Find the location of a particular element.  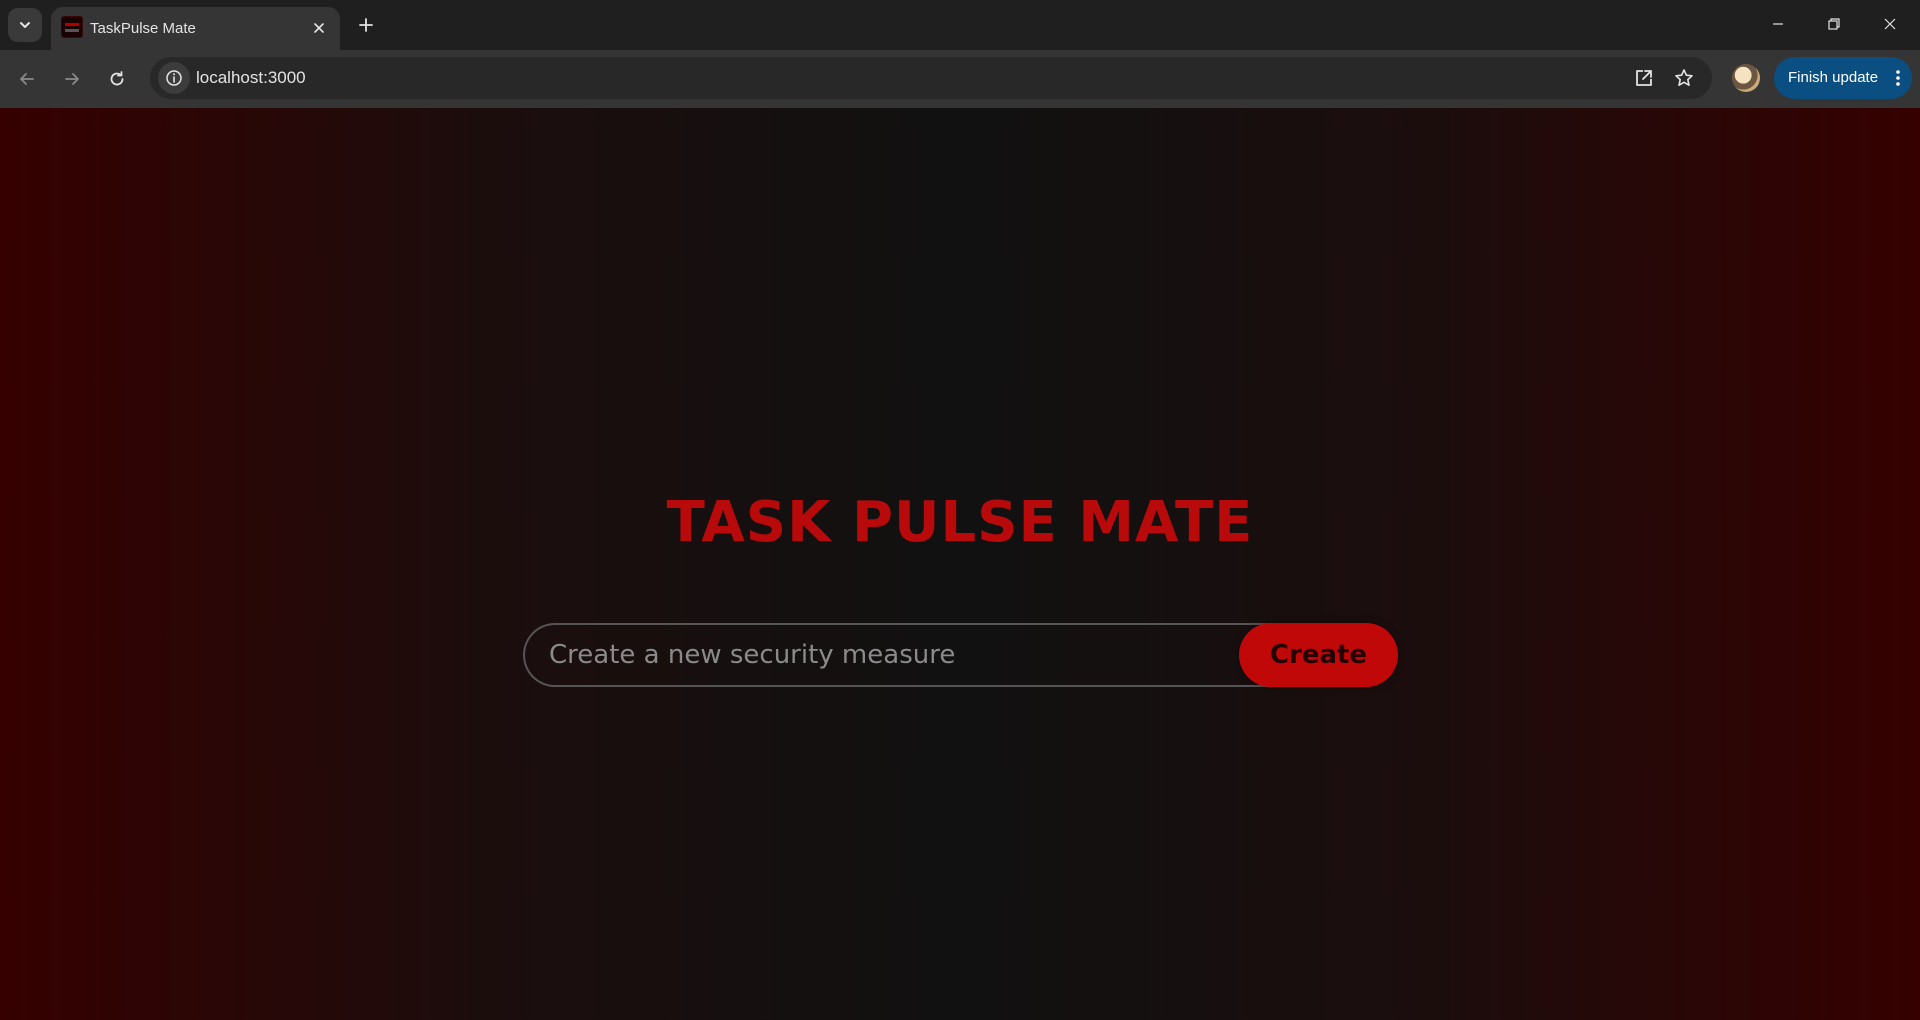

restore-icon is located at coordinates (1834, 24).